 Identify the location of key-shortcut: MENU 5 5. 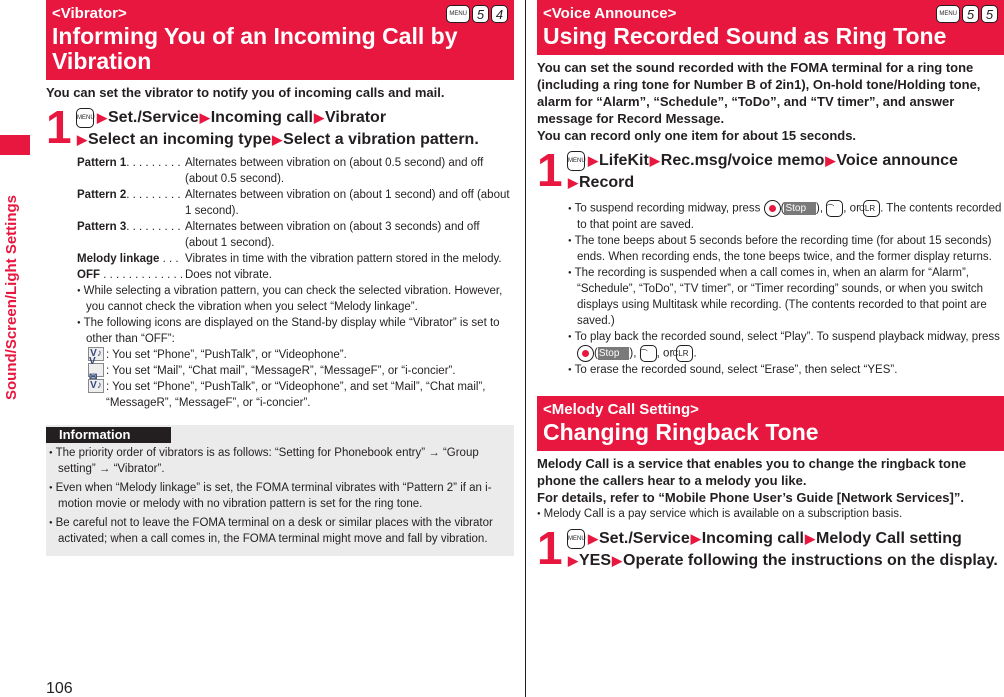
(967, 14).